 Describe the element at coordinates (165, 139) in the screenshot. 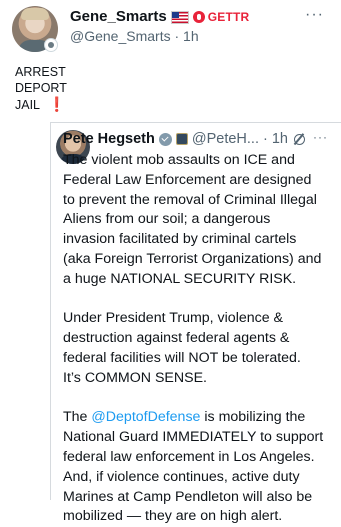

I see `gov-verified-icon` at that location.